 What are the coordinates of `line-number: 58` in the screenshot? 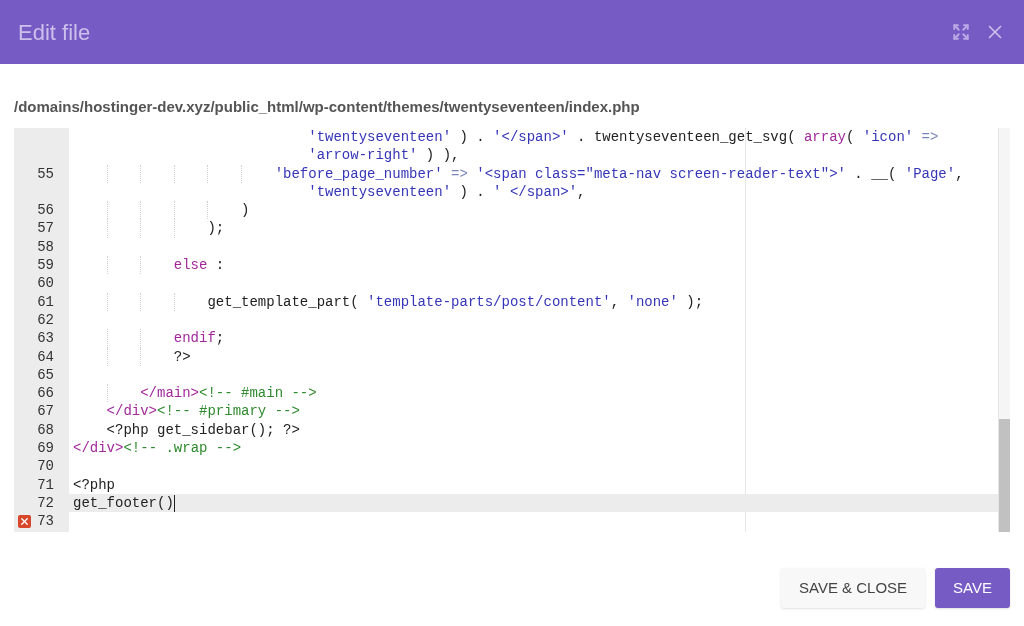 It's located at (45, 247).